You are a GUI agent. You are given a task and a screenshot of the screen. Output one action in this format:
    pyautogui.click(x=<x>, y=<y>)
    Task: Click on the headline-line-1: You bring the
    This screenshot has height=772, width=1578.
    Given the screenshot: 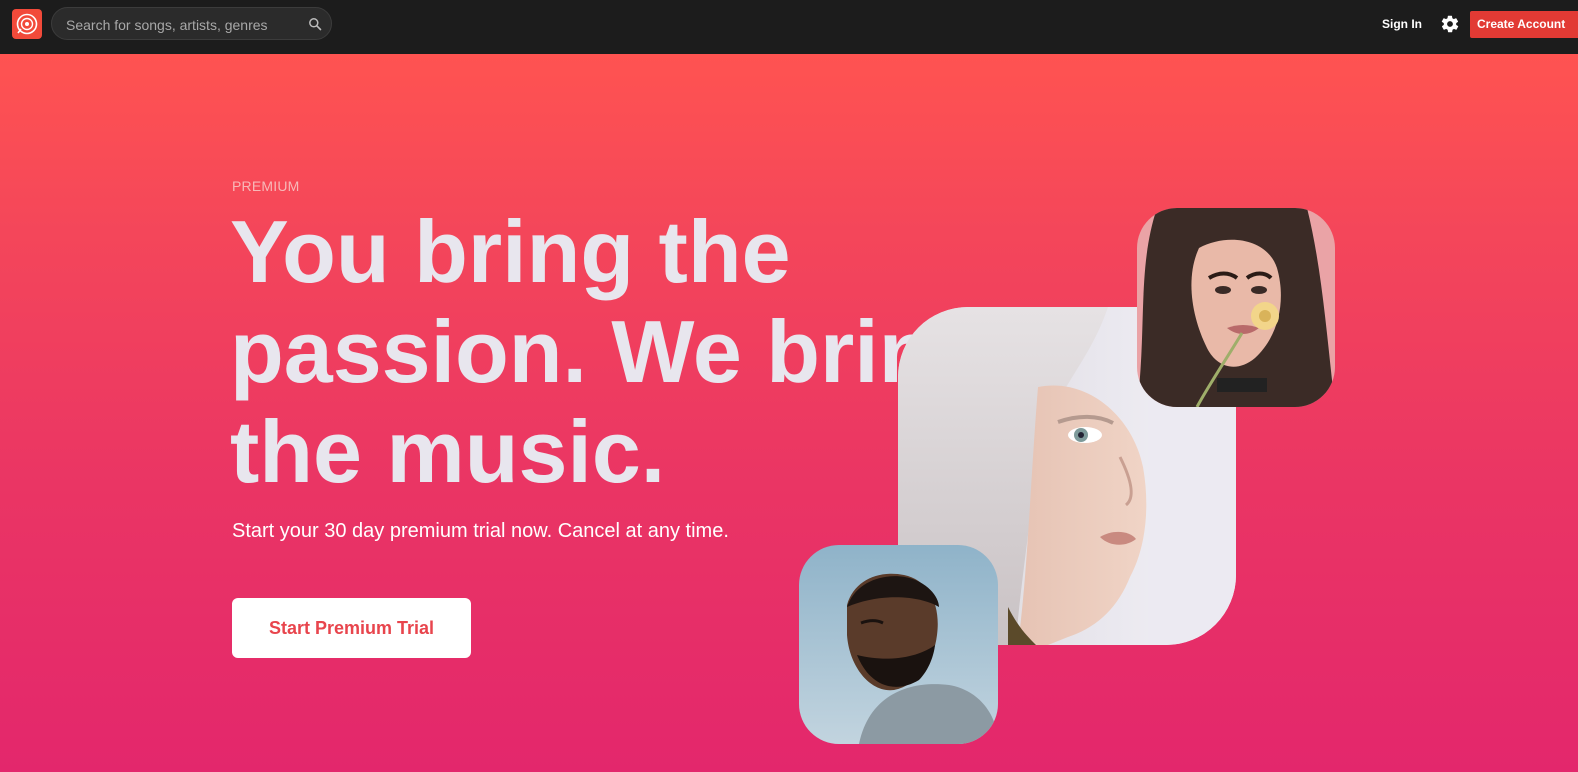 What is the action you would take?
    pyautogui.click(x=510, y=251)
    